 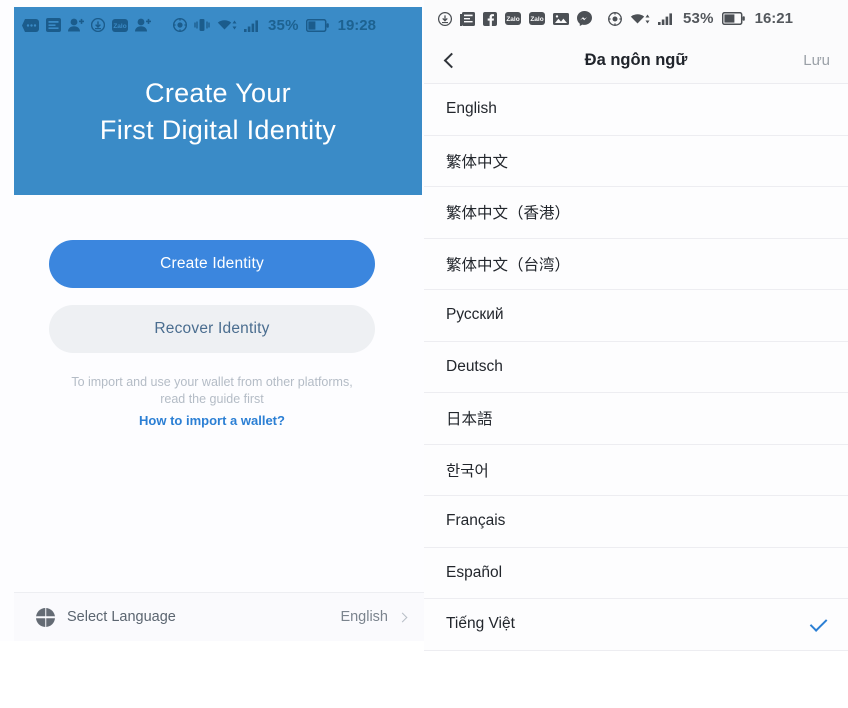 I want to click on left-status-bar: Zalo 35% 19:28, so click(x=218, y=25).